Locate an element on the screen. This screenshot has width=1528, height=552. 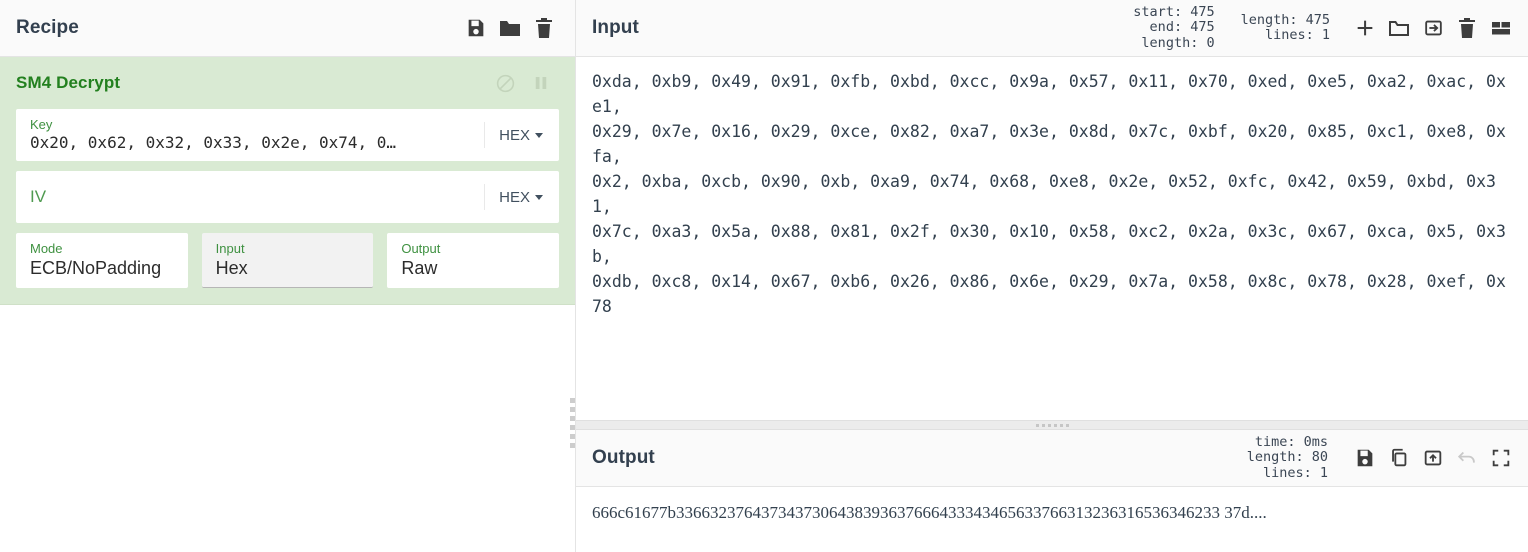
replace-input-button is located at coordinates (1433, 458).